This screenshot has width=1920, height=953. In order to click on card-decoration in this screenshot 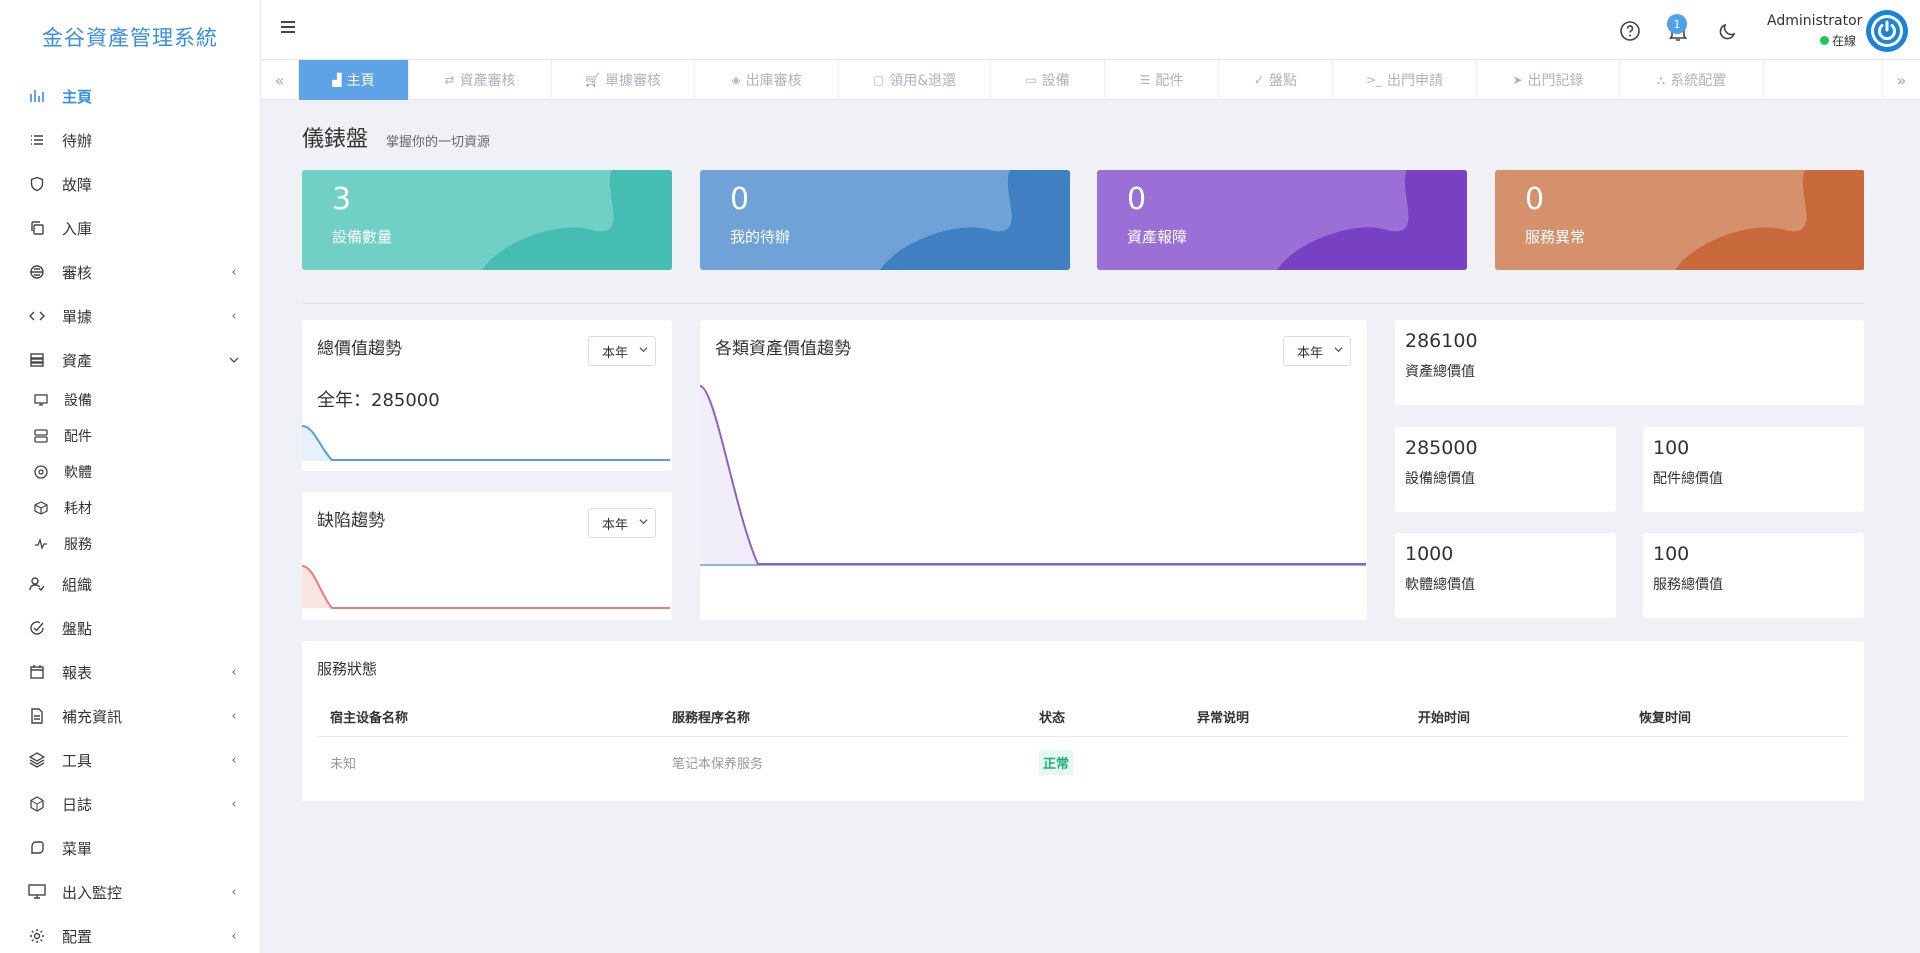, I will do `click(487, 220)`.